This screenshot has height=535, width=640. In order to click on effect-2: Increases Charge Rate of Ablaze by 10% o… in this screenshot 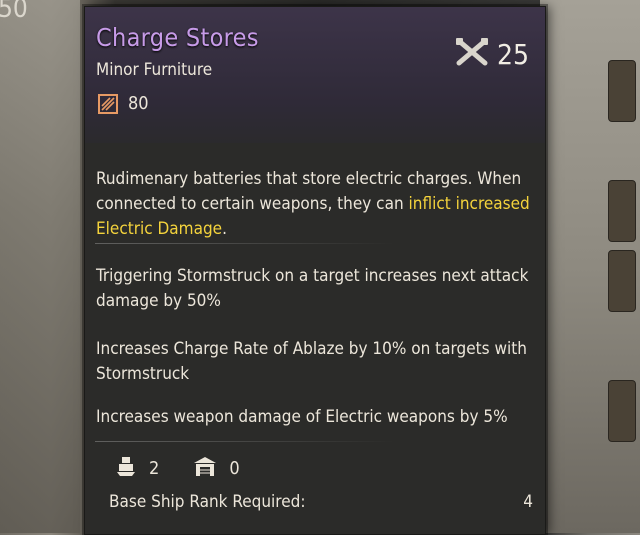, I will do `click(311, 361)`.